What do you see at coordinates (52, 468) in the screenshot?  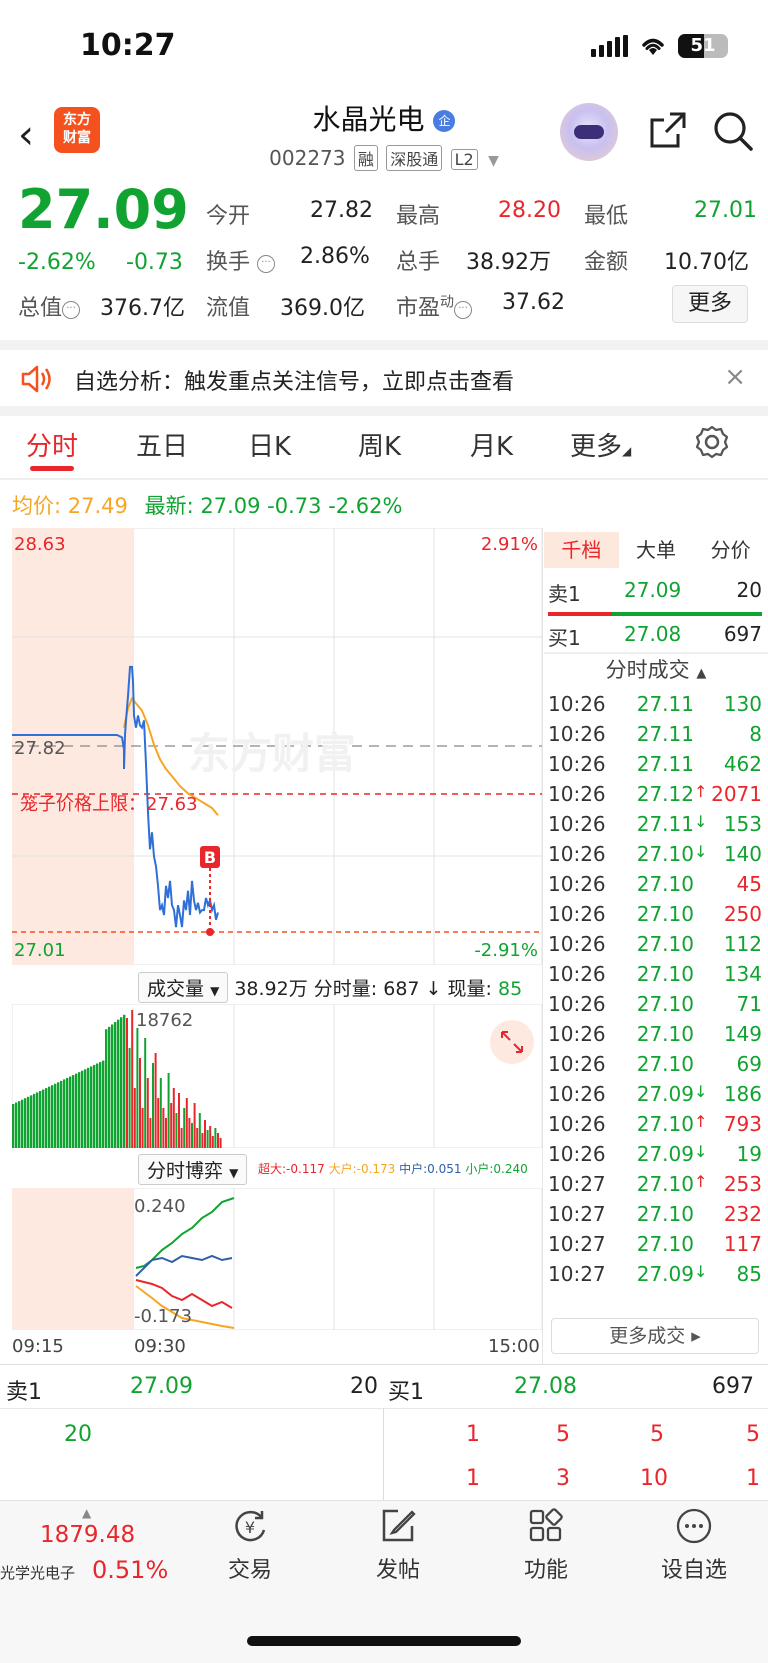 I see `tab-underline` at bounding box center [52, 468].